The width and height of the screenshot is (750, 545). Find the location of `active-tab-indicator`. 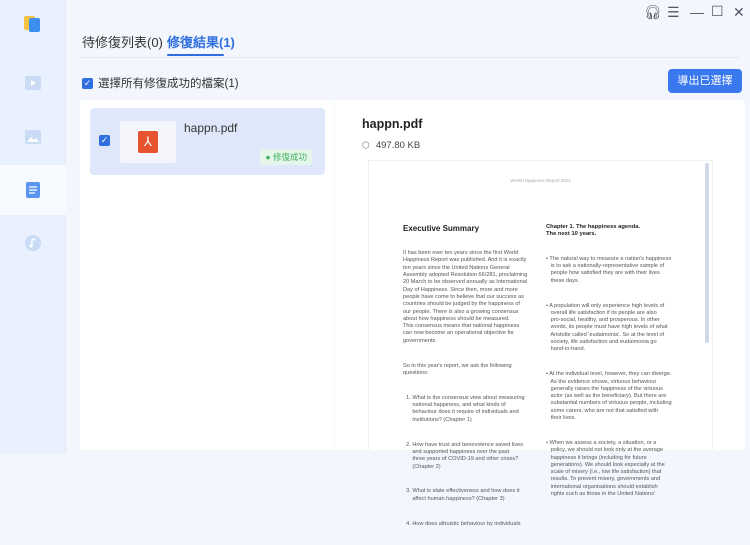

active-tab-indicator is located at coordinates (195, 55).